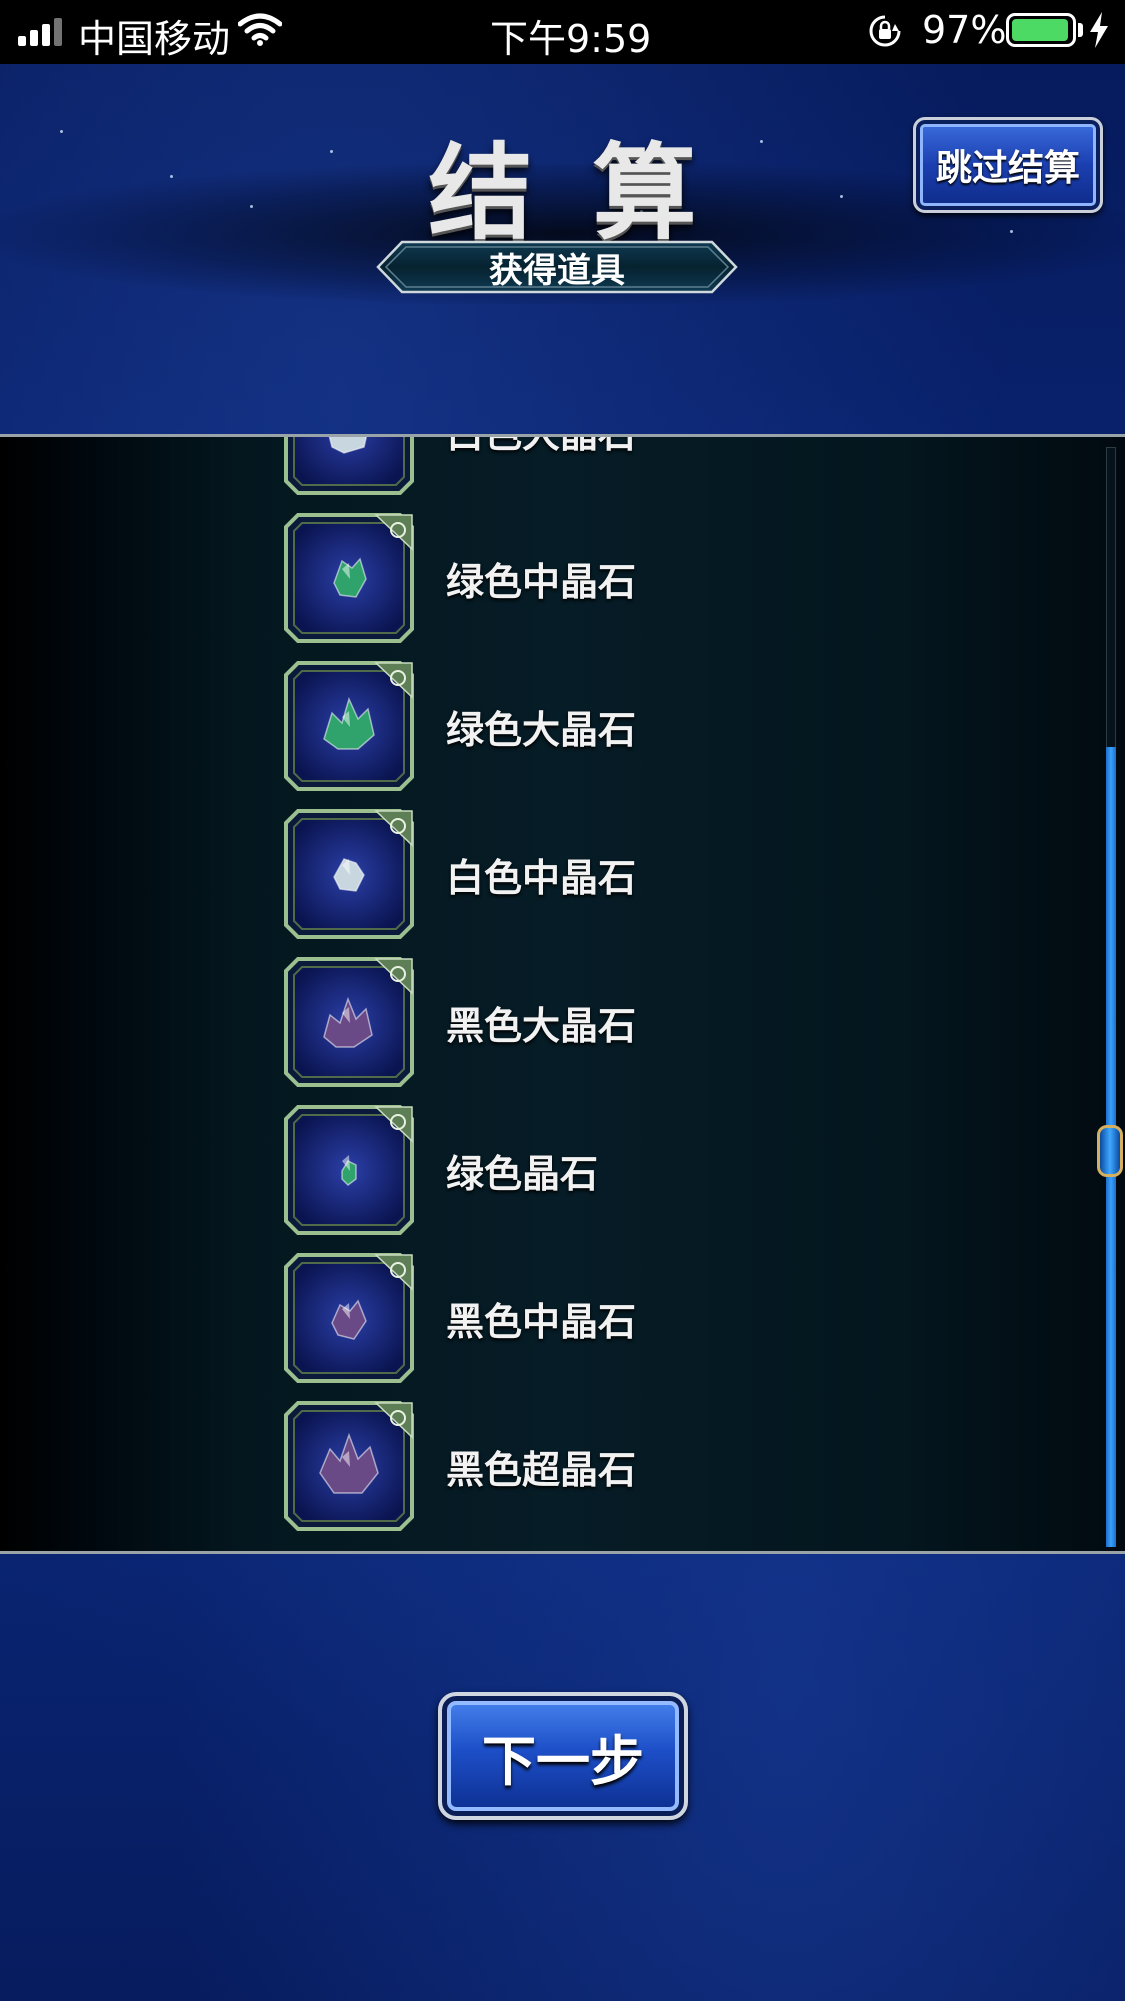  What do you see at coordinates (541, 1470) in the screenshot?
I see `item-name: 黑色超晶石` at bounding box center [541, 1470].